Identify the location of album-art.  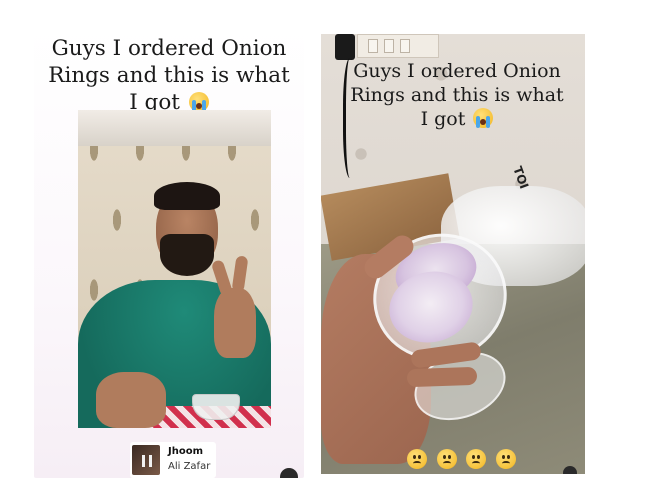
(146, 460).